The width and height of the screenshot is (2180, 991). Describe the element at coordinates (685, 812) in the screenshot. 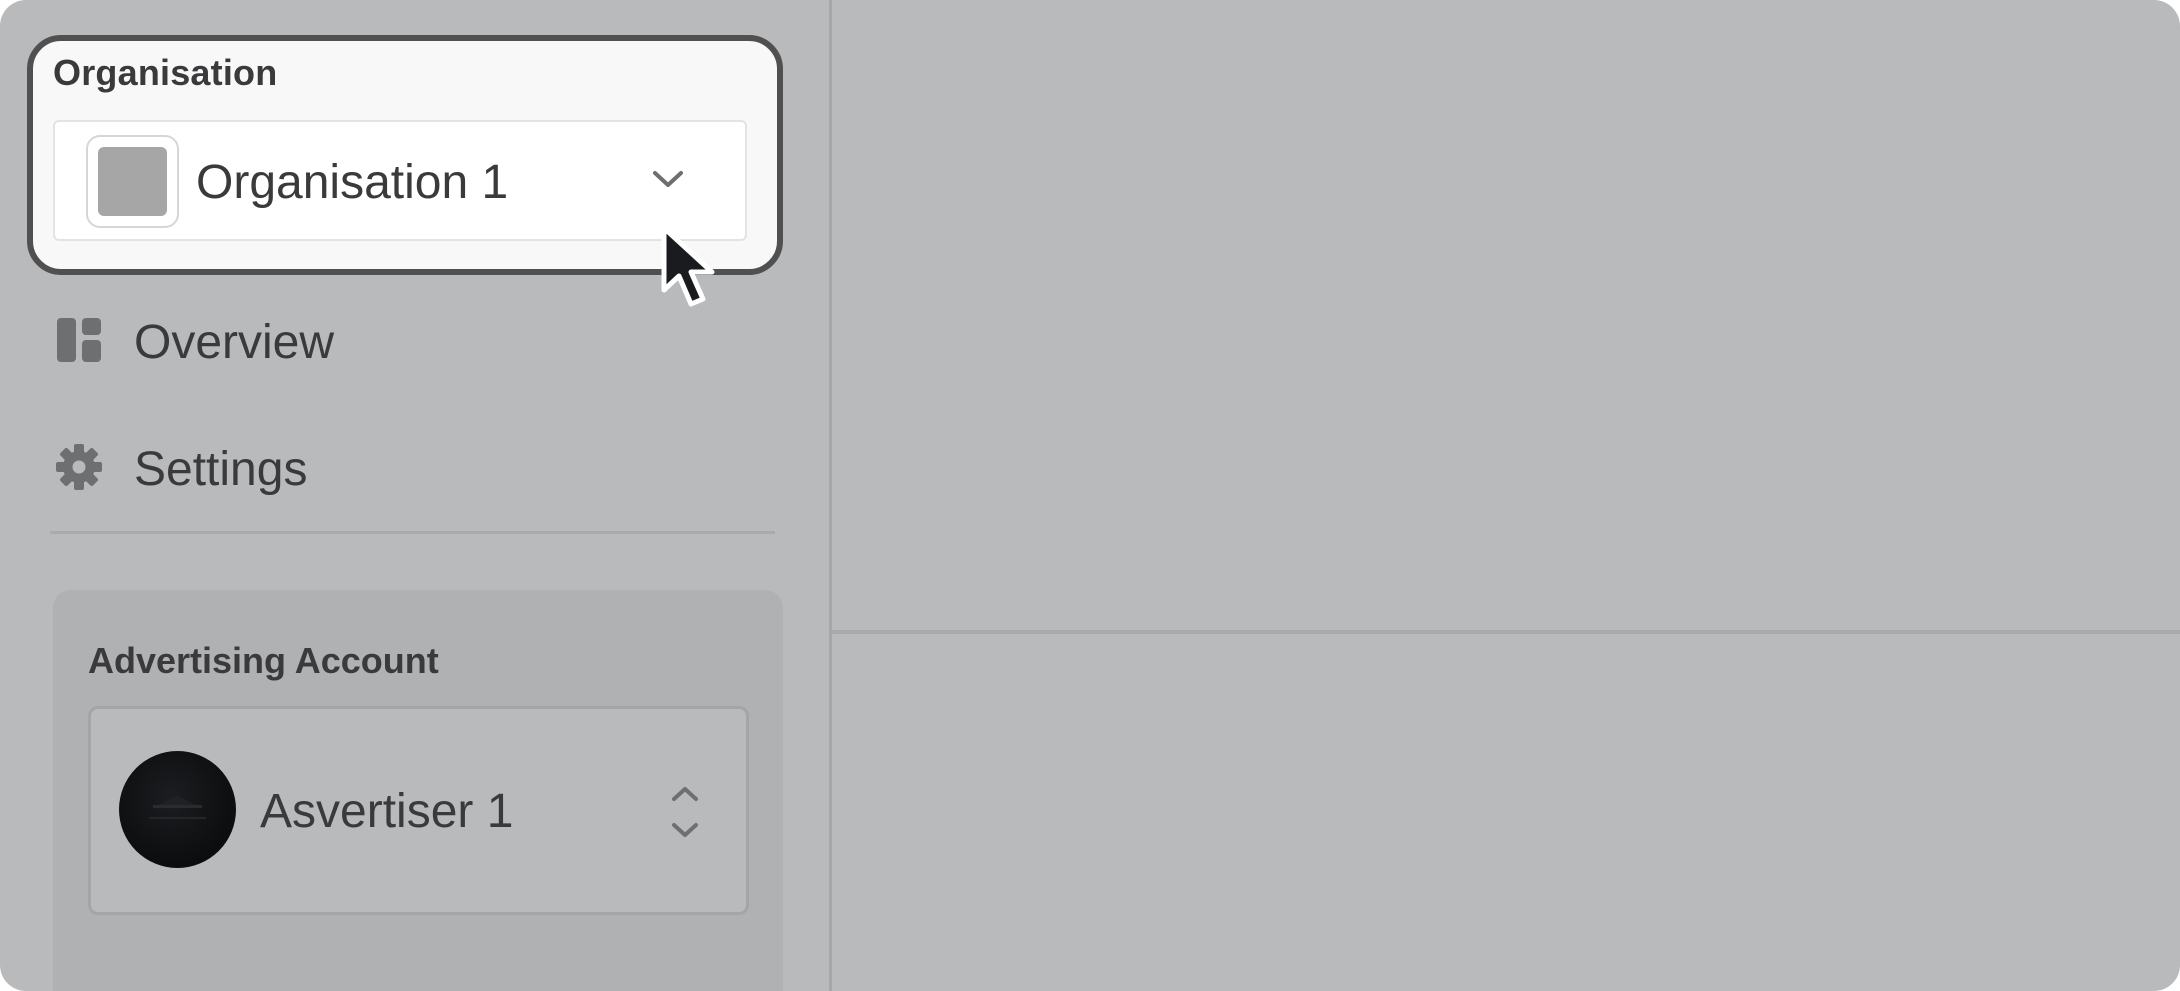

I see `chevron-up-down-icon` at that location.